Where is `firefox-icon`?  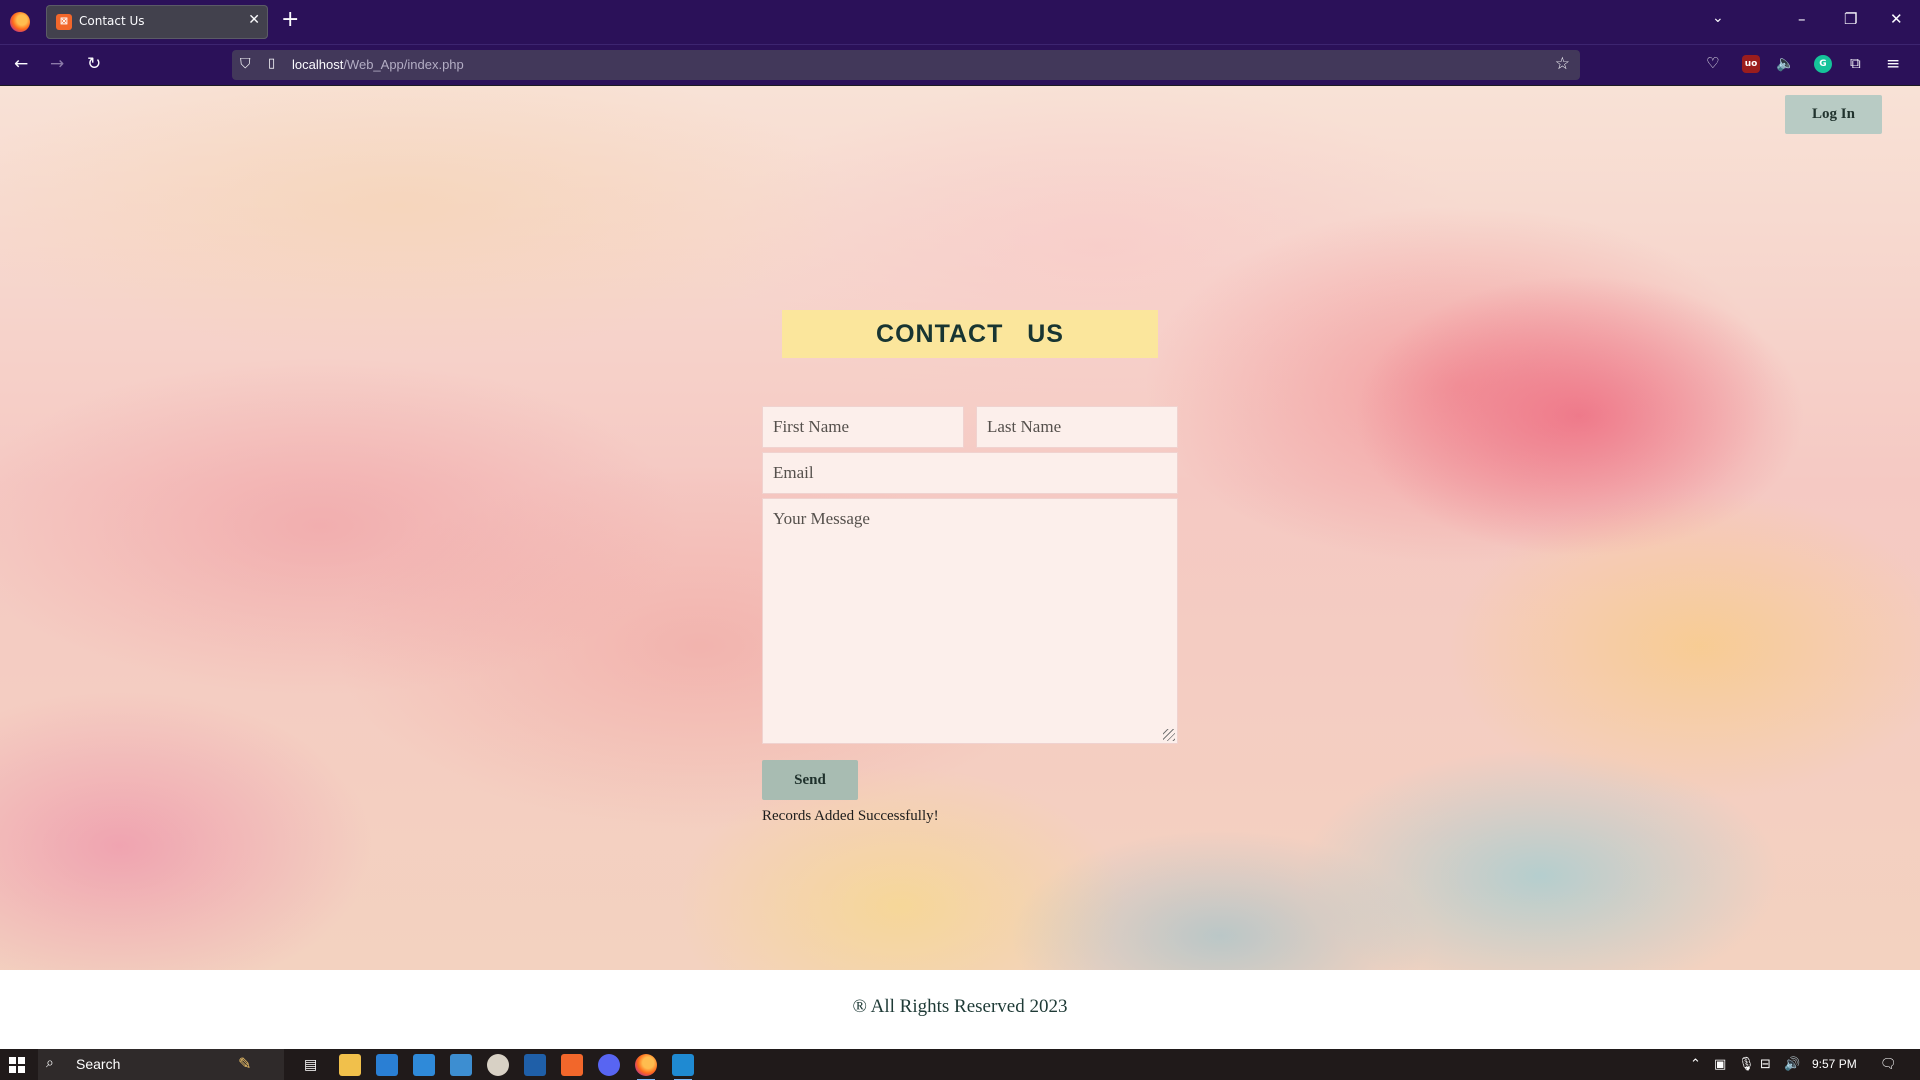
firefox-icon is located at coordinates (20, 22).